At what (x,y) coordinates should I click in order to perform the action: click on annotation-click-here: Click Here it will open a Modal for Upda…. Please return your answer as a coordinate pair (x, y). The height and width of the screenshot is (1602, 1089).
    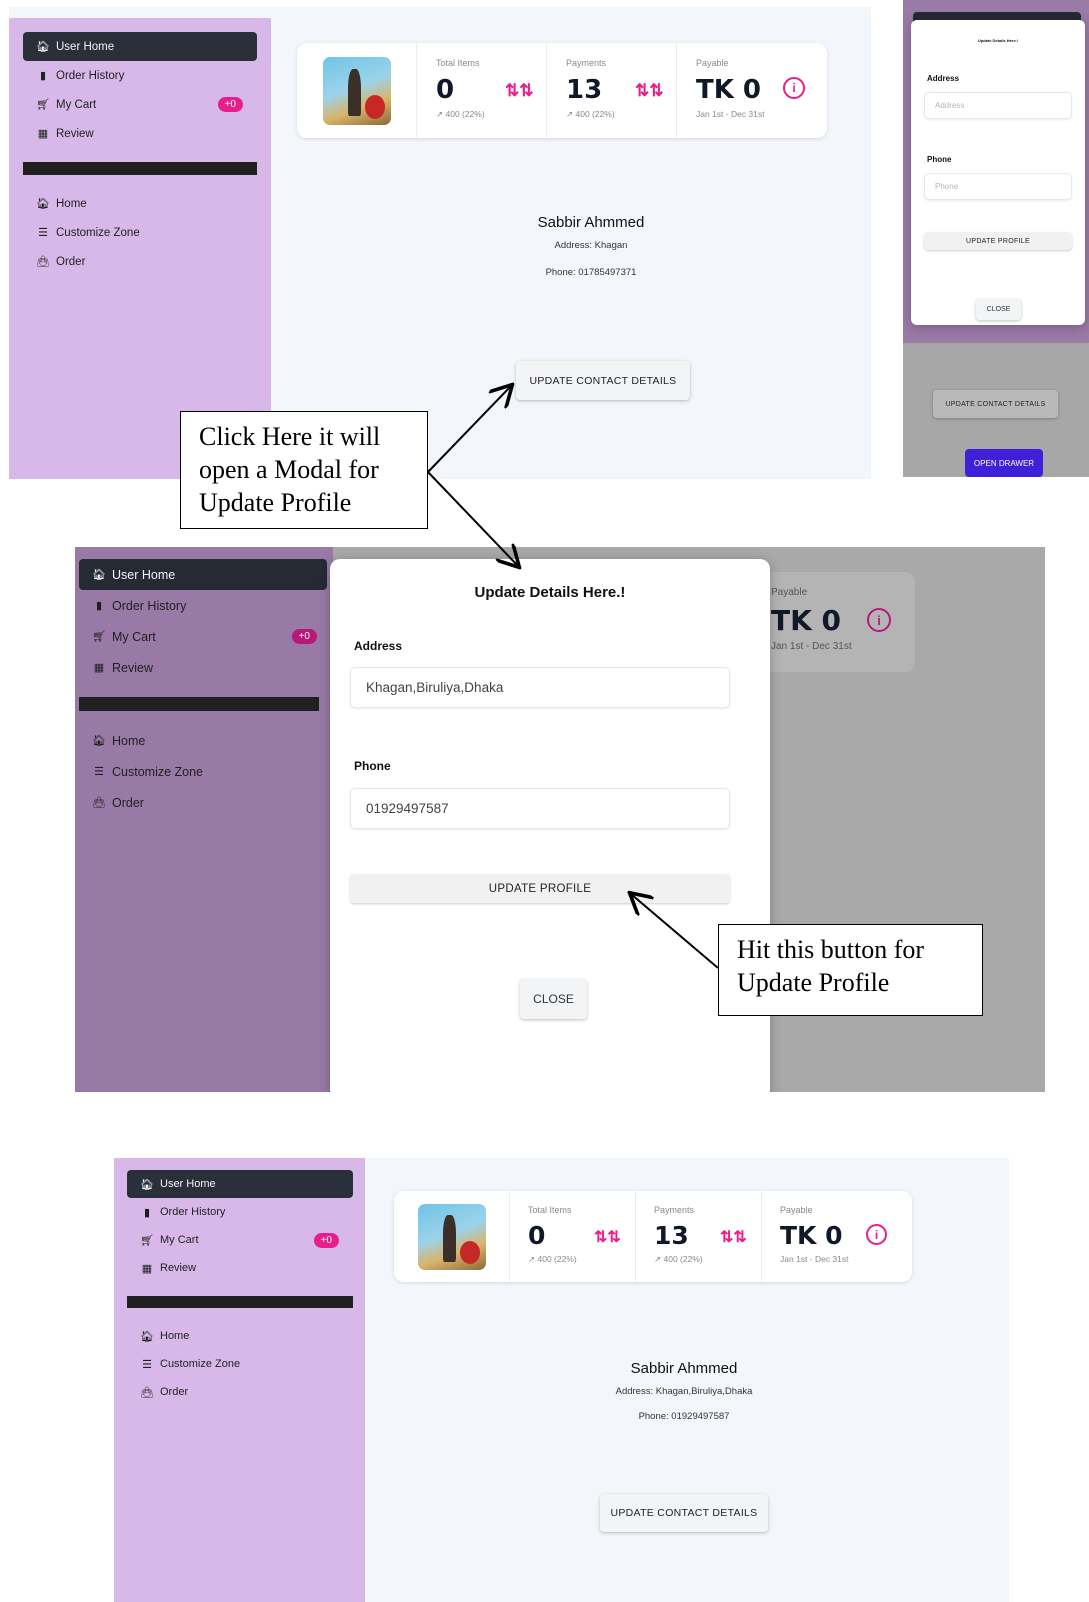
    Looking at the image, I should click on (304, 470).